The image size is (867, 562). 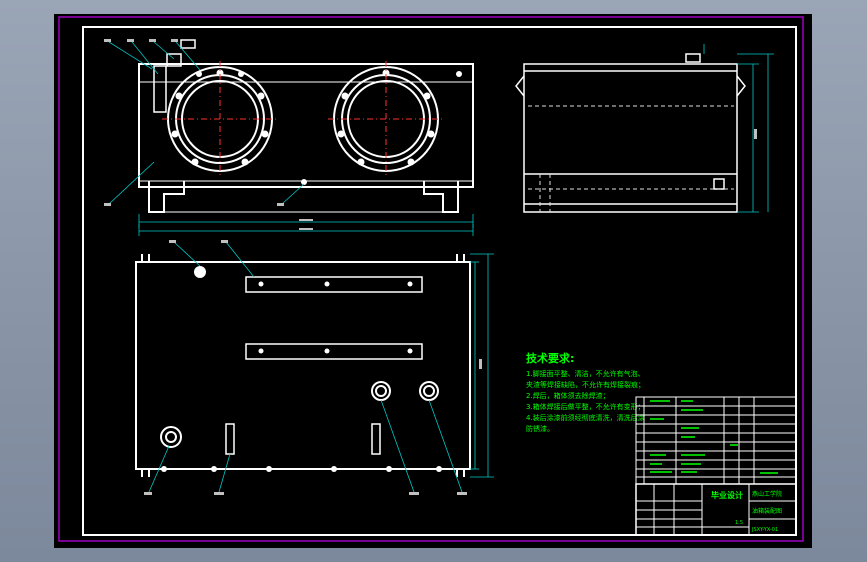 I want to click on tech-title: 技术要求:, so click(x=550, y=358).